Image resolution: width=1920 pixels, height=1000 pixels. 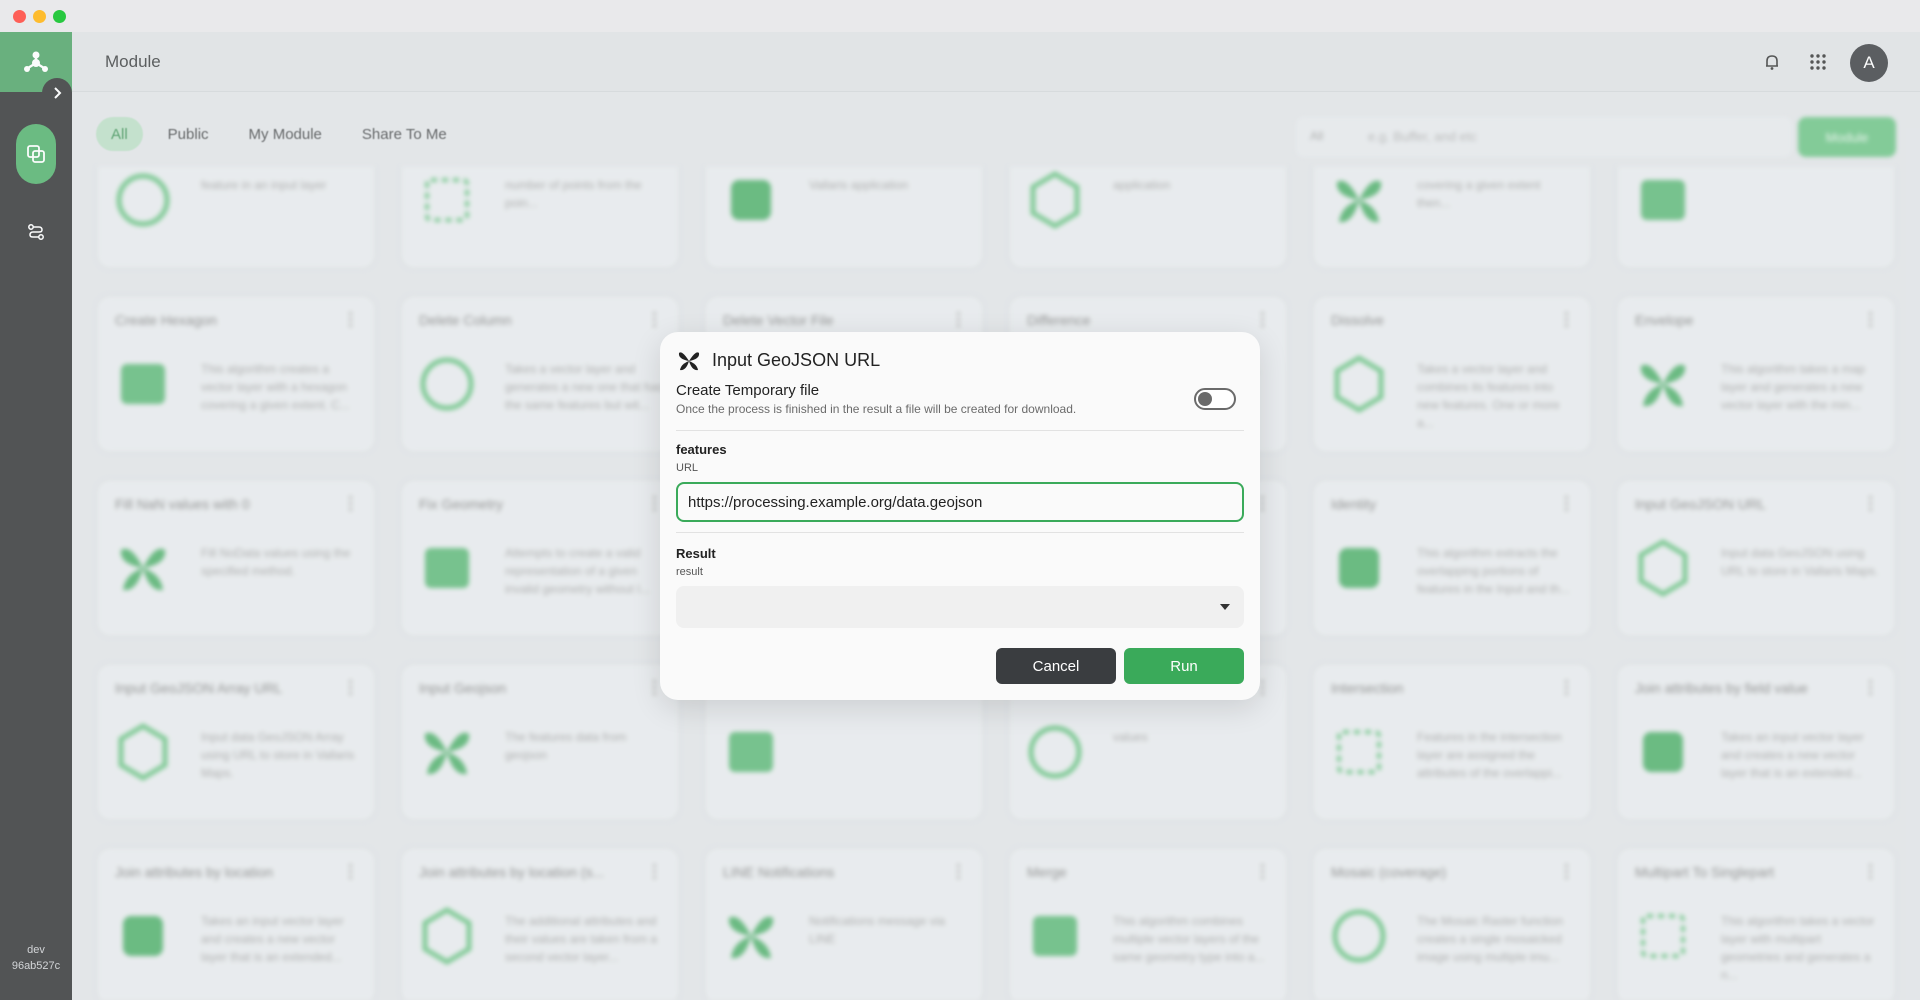 I want to click on cancel-button: Cancel, so click(x=1056, y=666).